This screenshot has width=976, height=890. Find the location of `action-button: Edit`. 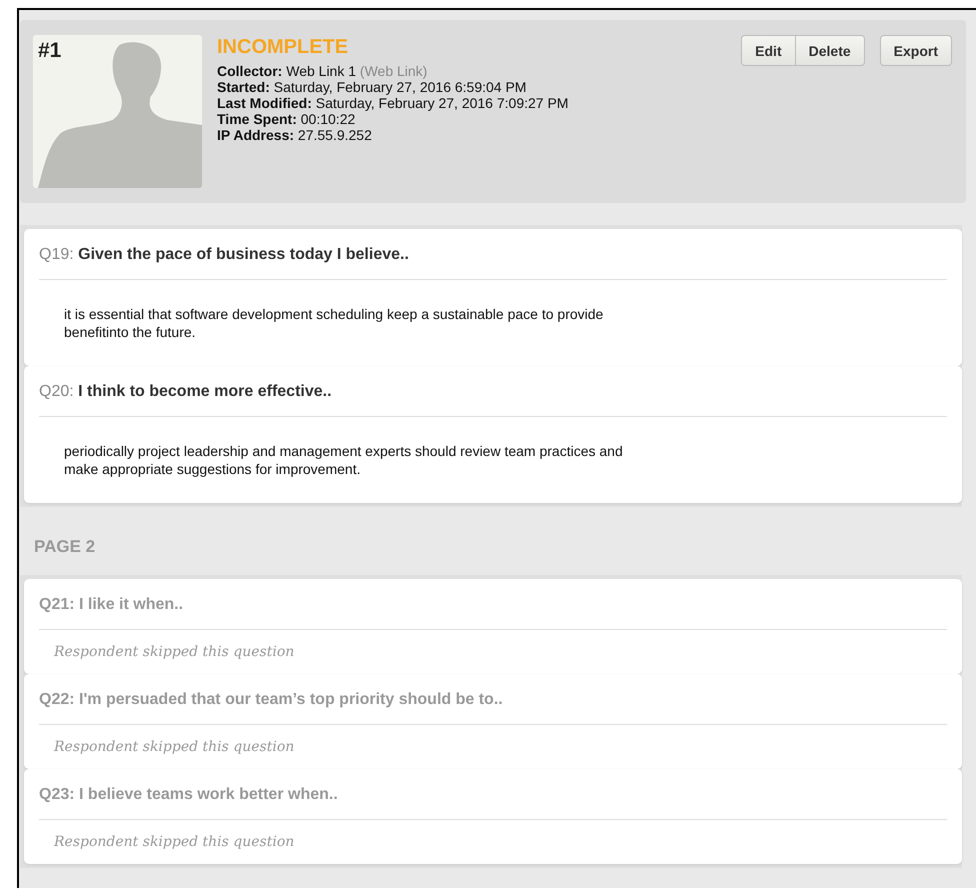

action-button: Edit is located at coordinates (768, 50).